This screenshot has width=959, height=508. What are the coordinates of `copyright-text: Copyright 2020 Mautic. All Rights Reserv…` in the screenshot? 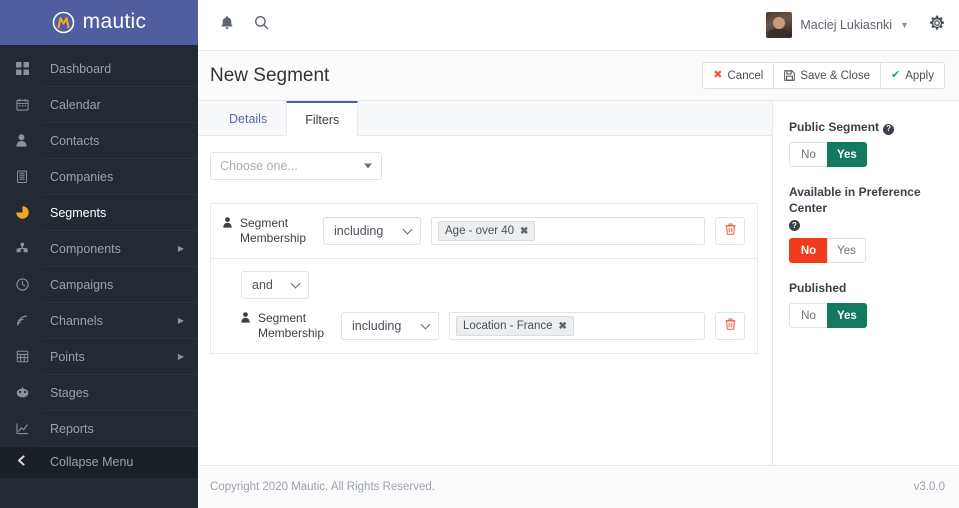 It's located at (322, 487).